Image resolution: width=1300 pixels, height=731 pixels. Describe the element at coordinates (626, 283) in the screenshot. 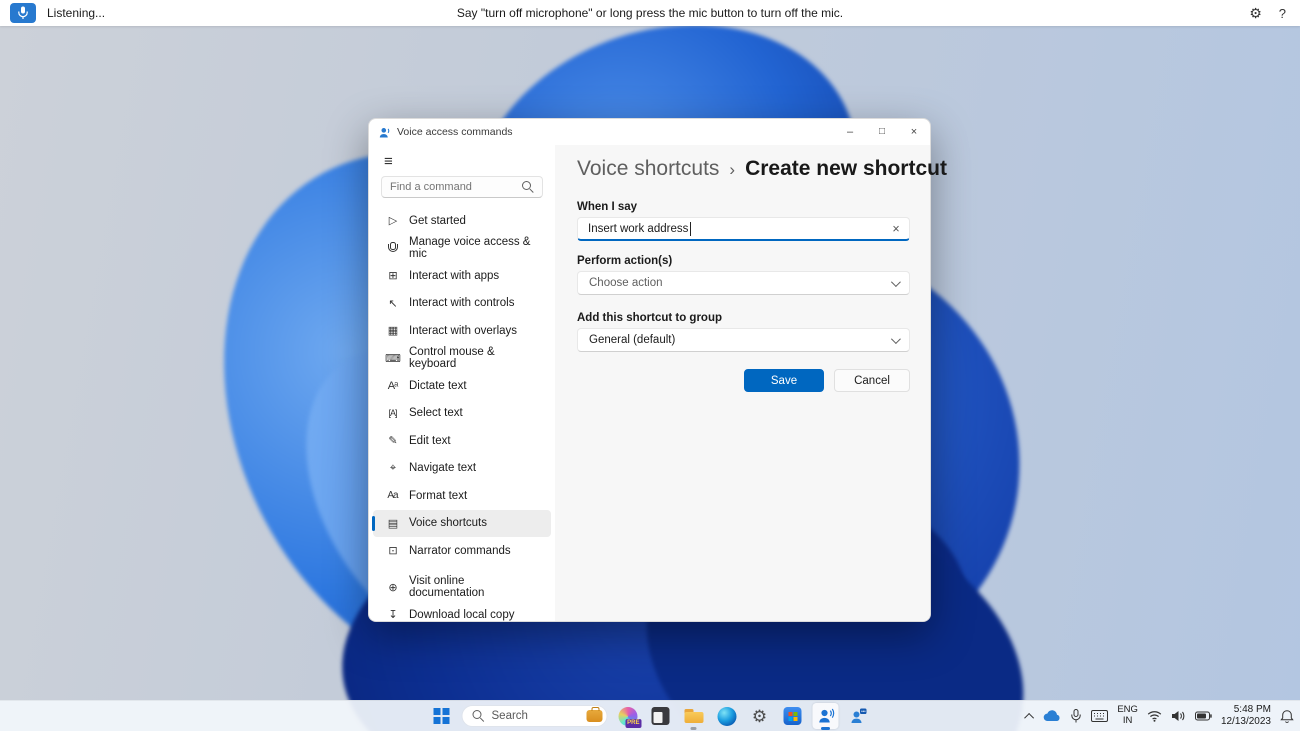

I see `choose-action-value: Choose action` at that location.